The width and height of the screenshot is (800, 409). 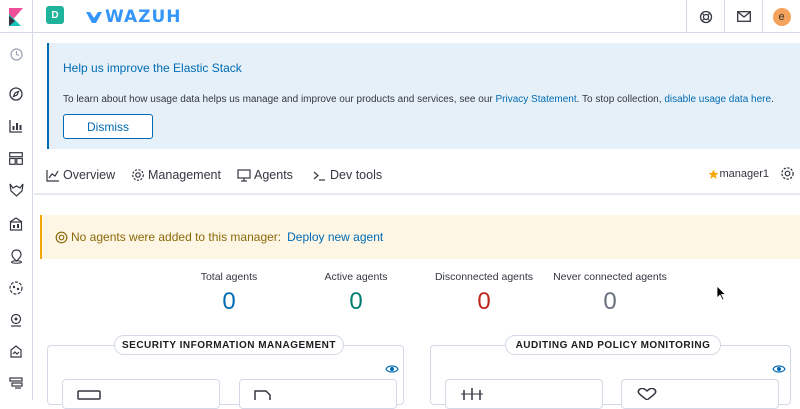 I want to click on tab-management: Management, so click(x=176, y=175).